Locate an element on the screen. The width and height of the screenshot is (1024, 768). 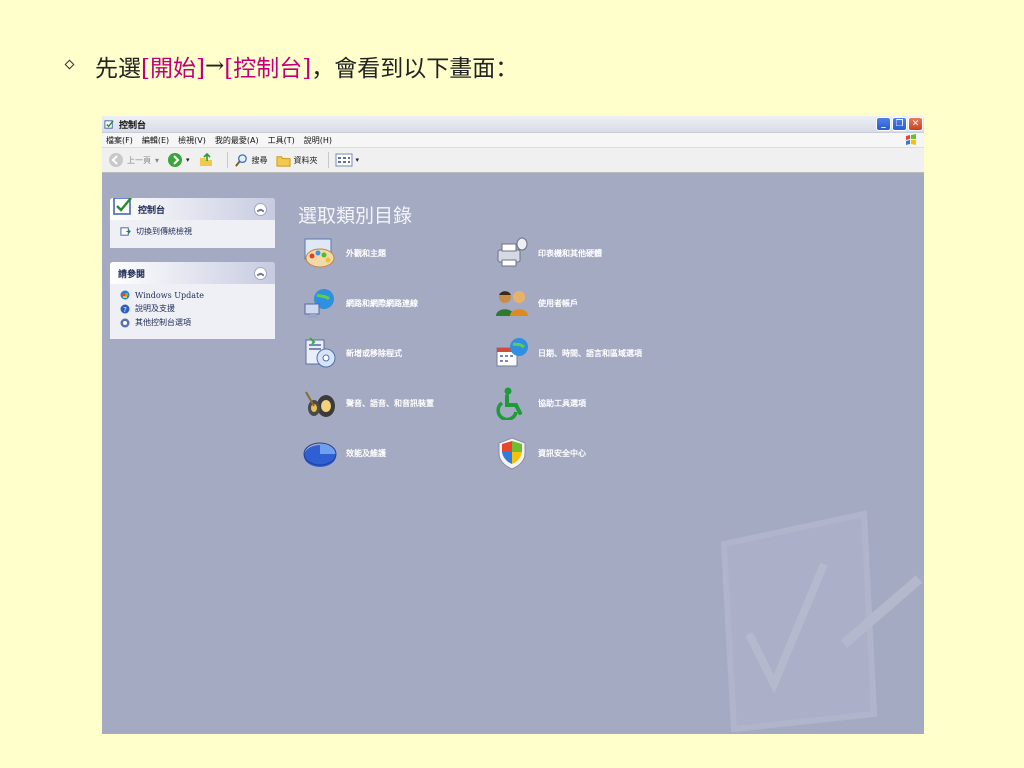
back-button: 上一頁 ▾ is located at coordinates (133, 160).